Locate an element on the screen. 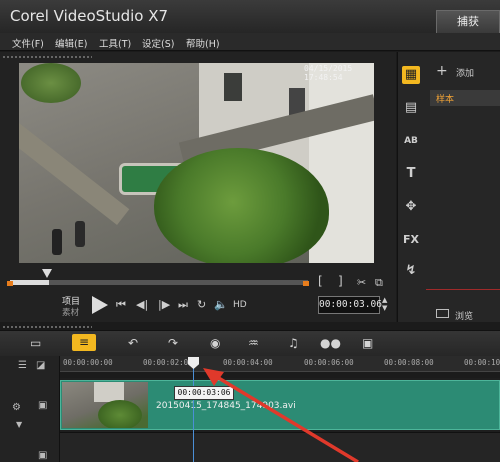 This screenshot has height=462, width=500. scrub-track is located at coordinates (159, 282).